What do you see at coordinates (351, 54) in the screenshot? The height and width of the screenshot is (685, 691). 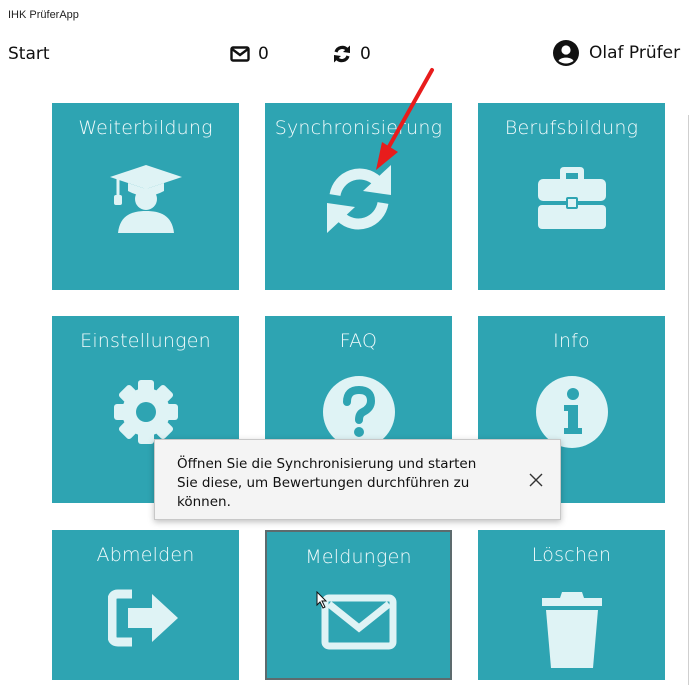 I see `sync-counter: 0` at bounding box center [351, 54].